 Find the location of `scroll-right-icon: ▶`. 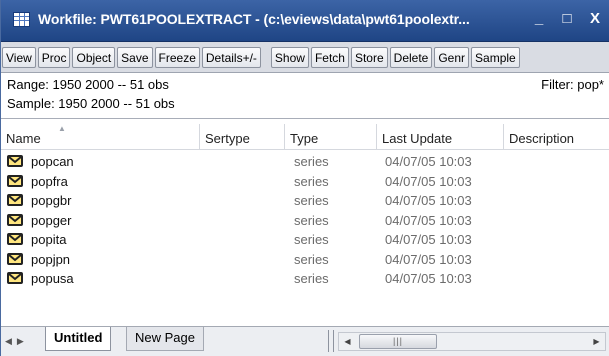

scroll-right-icon: ▶ is located at coordinates (596, 341).